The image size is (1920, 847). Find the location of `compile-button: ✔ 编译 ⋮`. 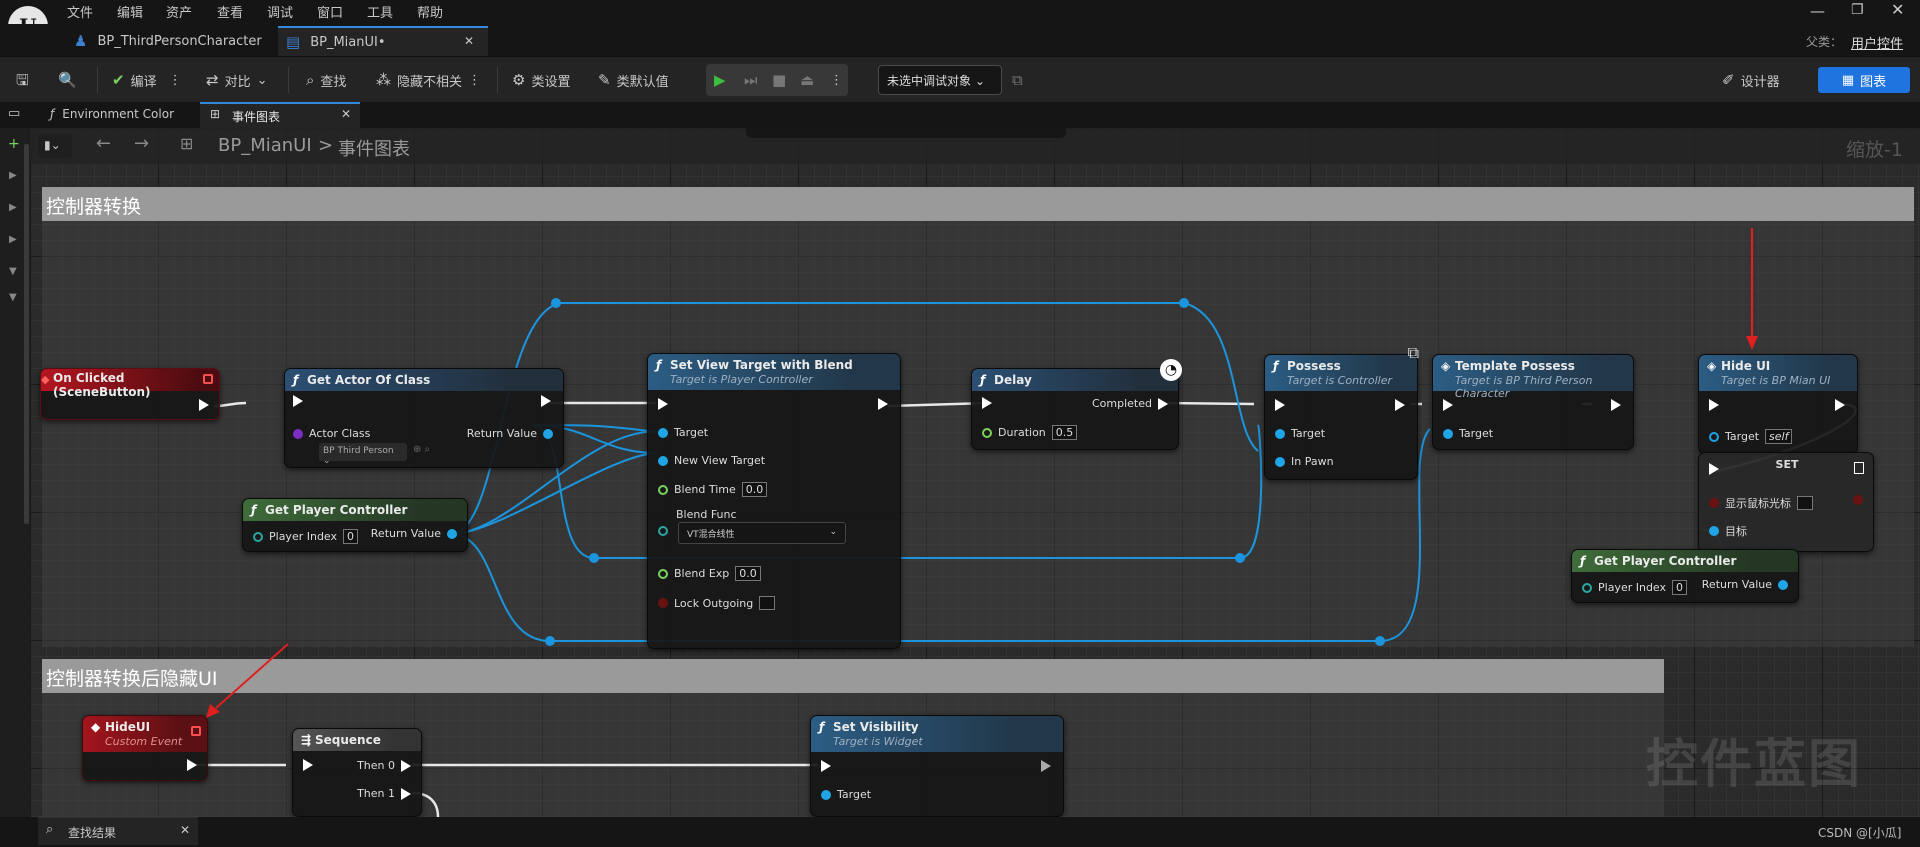

compile-button: ✔ 编译 ⋮ is located at coordinates (147, 80).